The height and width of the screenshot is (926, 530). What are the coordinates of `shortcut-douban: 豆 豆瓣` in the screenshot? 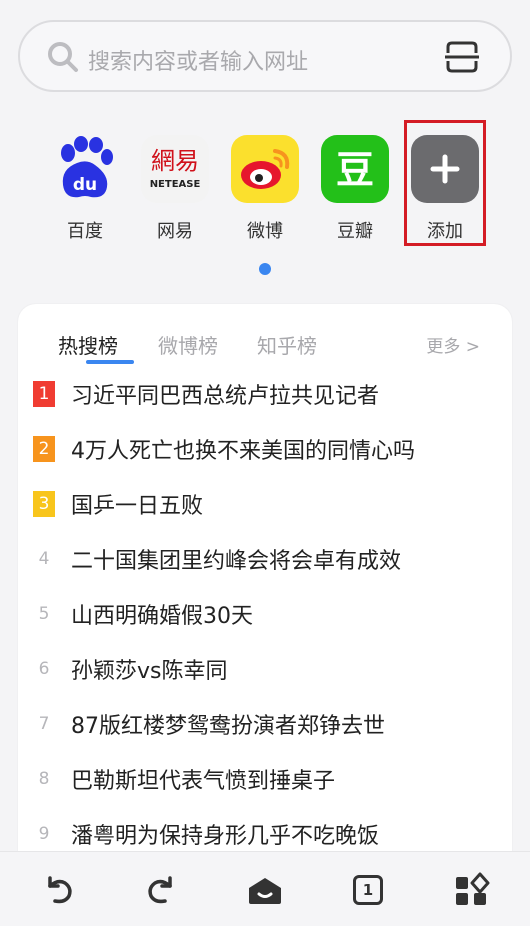 It's located at (355, 189).